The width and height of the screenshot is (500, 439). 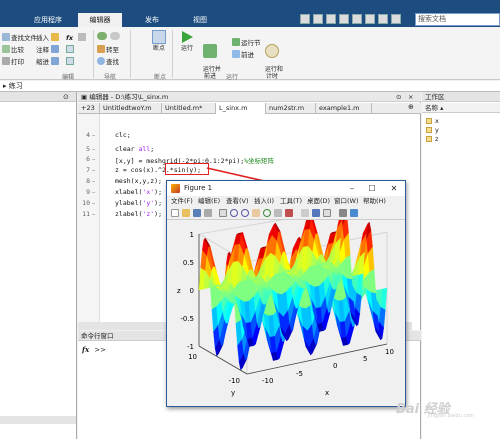 What do you see at coordinates (344, 19) in the screenshot?
I see `paste-icon` at bounding box center [344, 19].